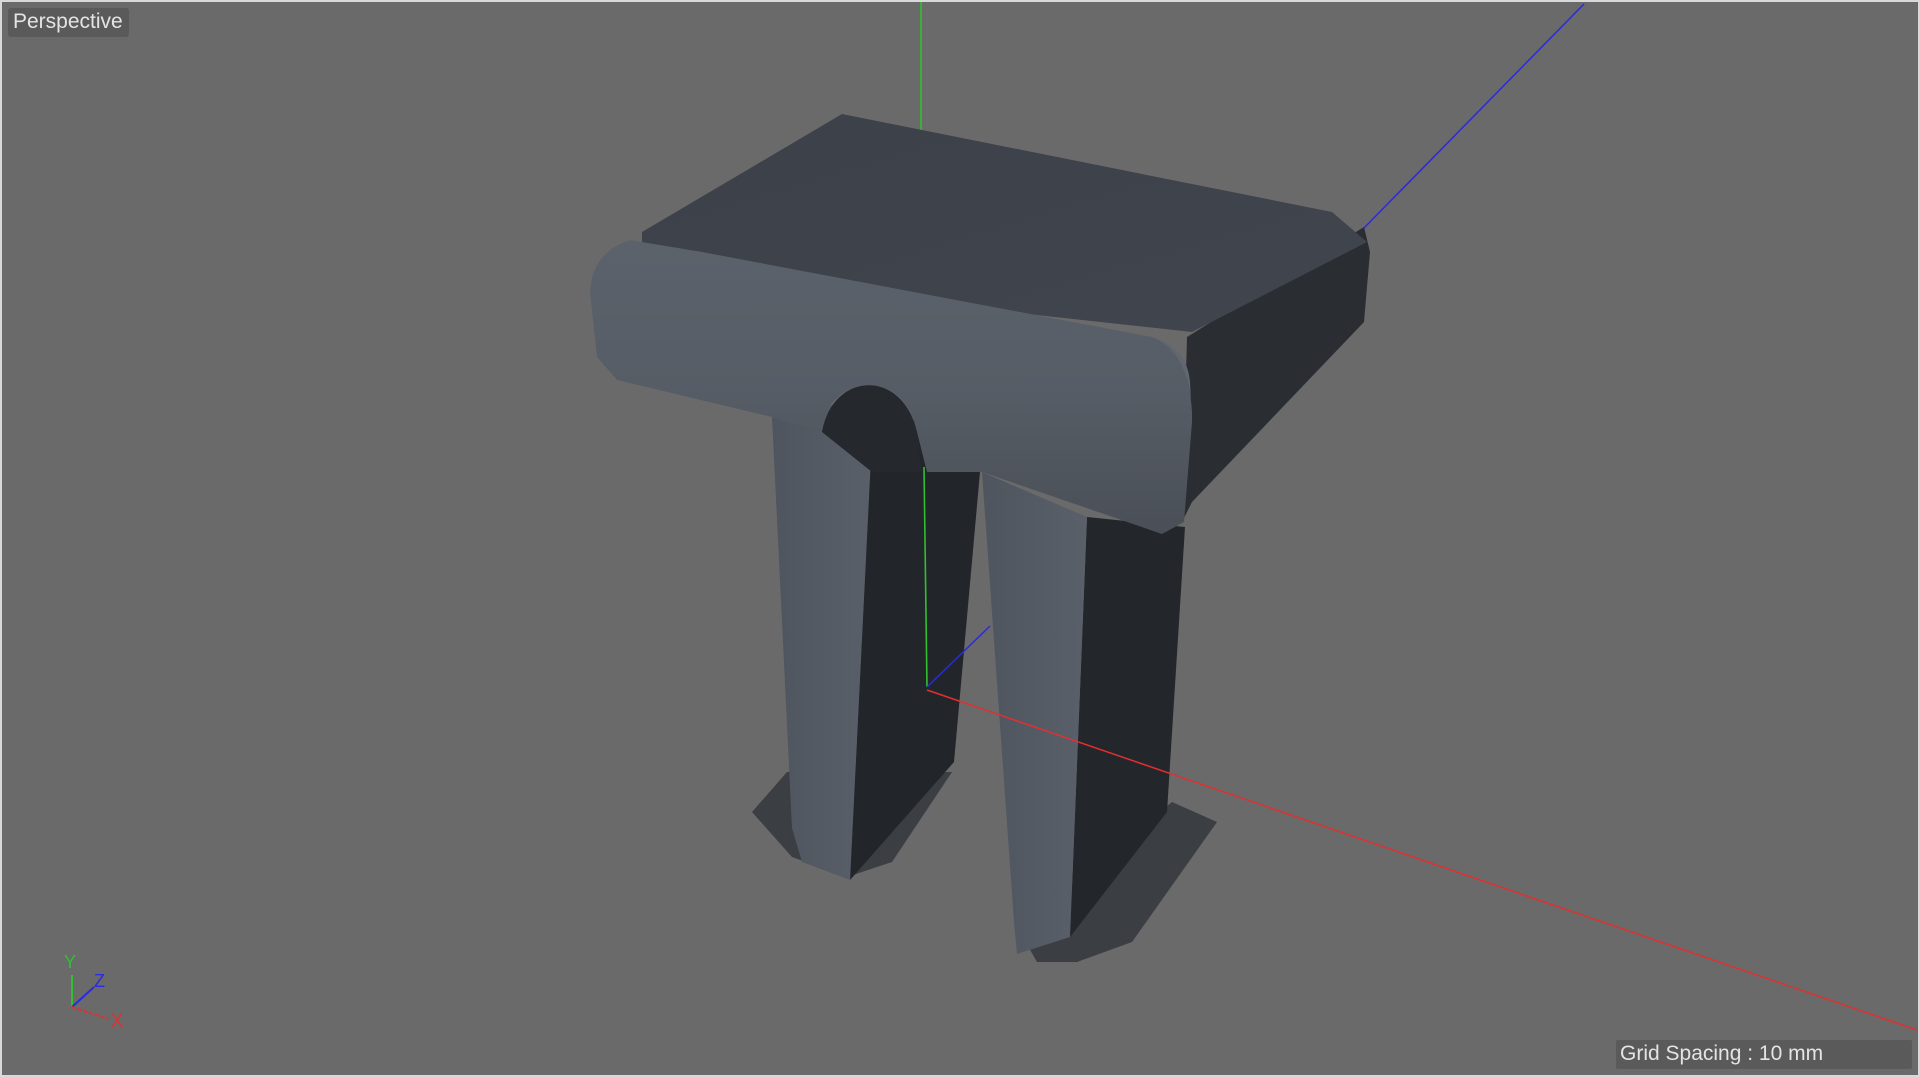  Describe the element at coordinates (1473, 117) in the screenshot. I see `z-axis-line-far` at that location.